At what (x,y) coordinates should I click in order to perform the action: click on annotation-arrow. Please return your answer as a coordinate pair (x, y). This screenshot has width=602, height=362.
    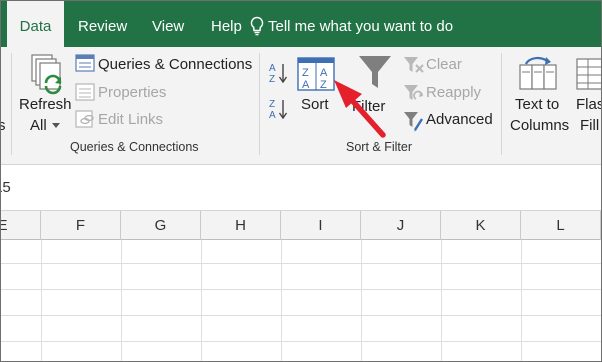
    Looking at the image, I should click on (360, 109).